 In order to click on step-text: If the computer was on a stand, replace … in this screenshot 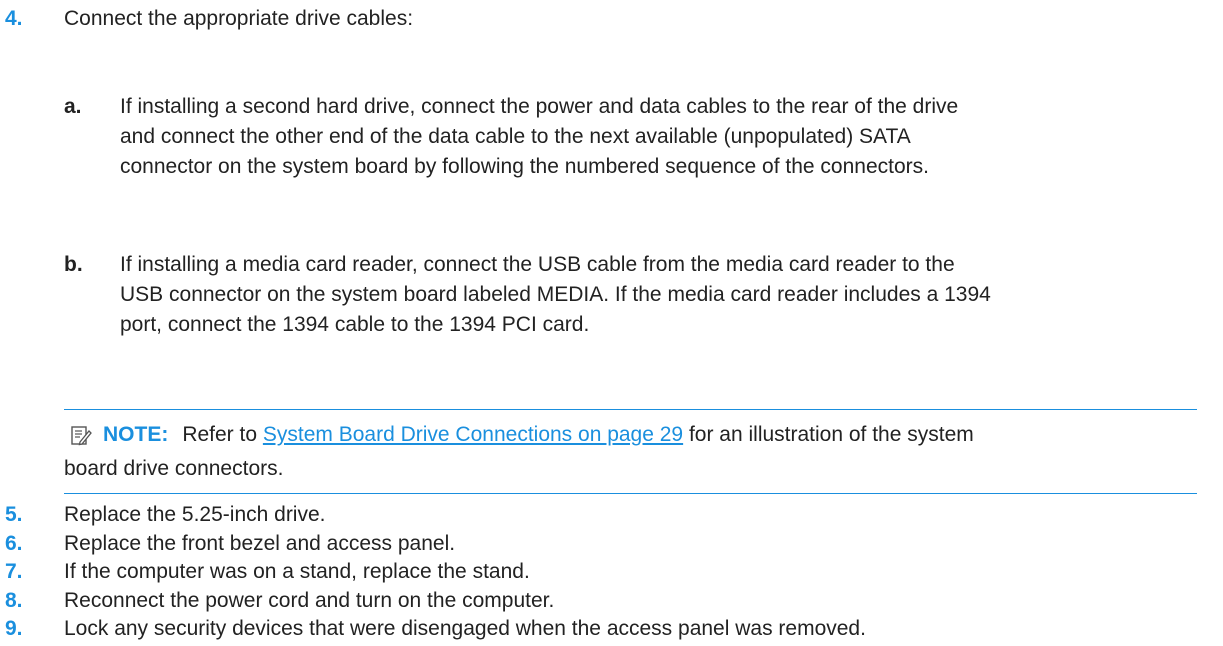, I will do `click(297, 571)`.